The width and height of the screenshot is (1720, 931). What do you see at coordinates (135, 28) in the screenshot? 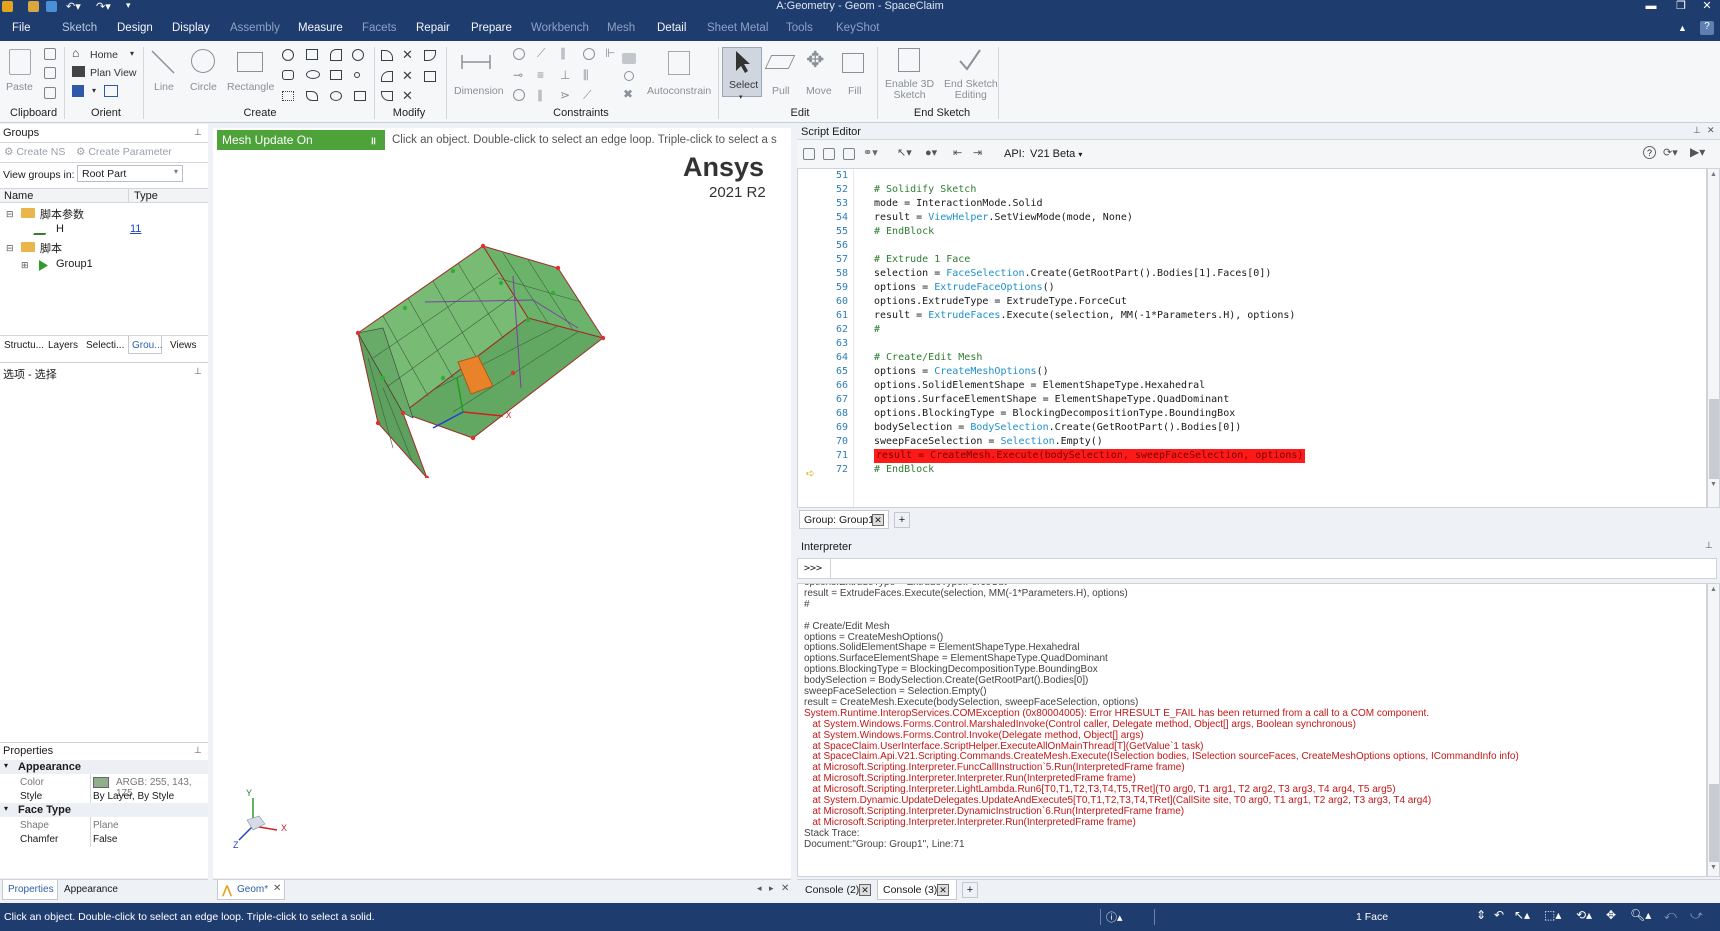
I see `tab-design: Design` at bounding box center [135, 28].